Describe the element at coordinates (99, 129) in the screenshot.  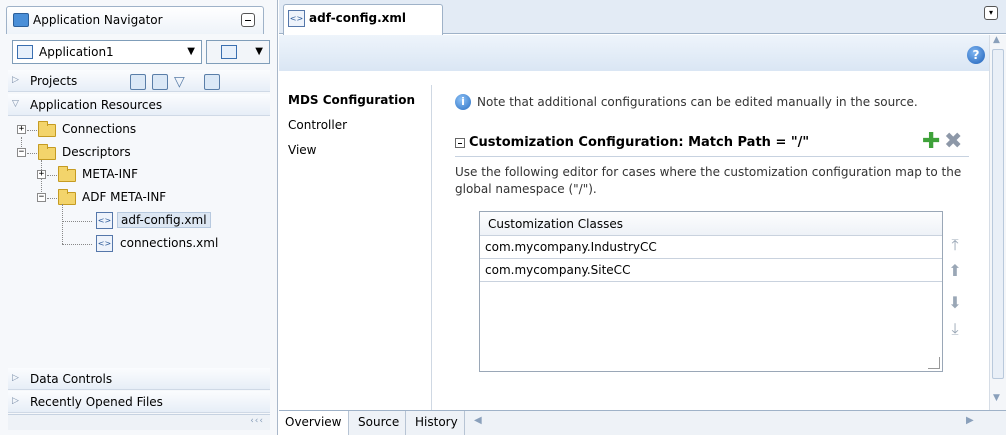
I see `tree-item-connections: Connections` at that location.